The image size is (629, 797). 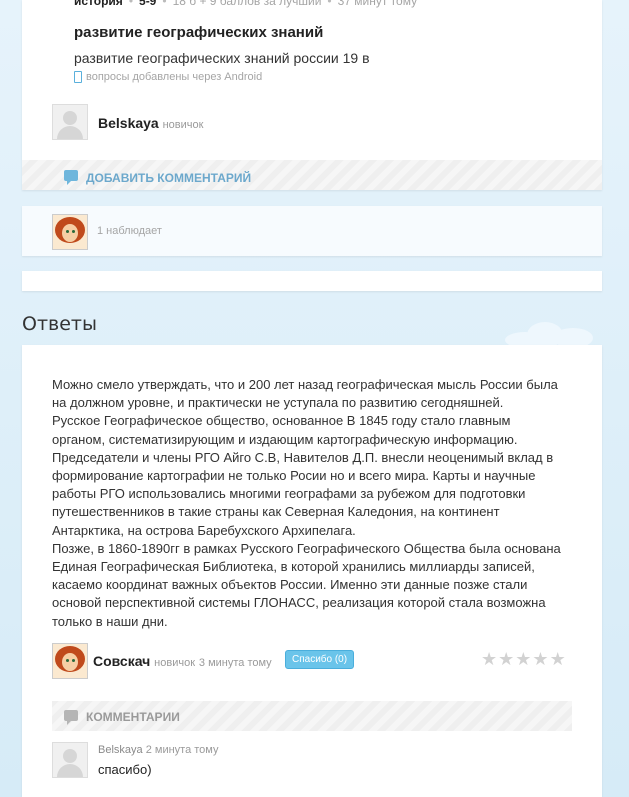 I want to click on answer-author-name: Совскач, so click(x=121, y=661).